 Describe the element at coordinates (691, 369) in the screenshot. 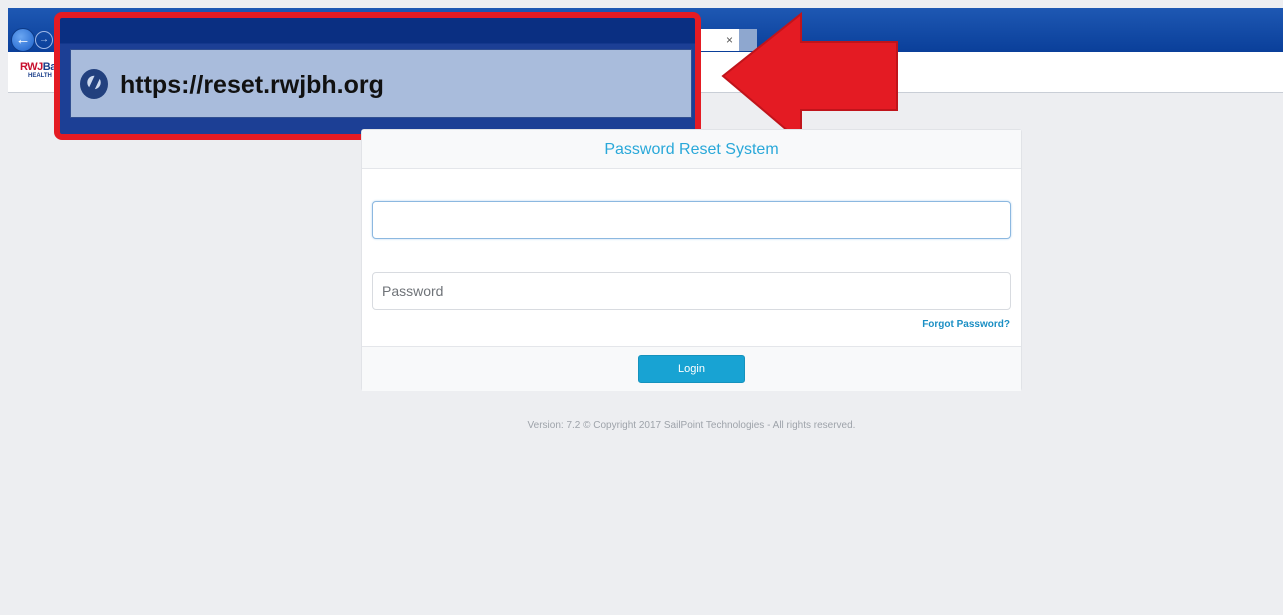

I see `login-button: Login` at that location.